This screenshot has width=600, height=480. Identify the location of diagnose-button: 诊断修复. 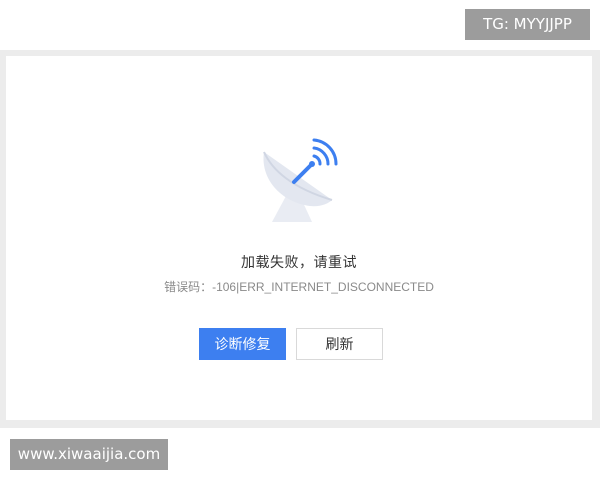
(242, 344).